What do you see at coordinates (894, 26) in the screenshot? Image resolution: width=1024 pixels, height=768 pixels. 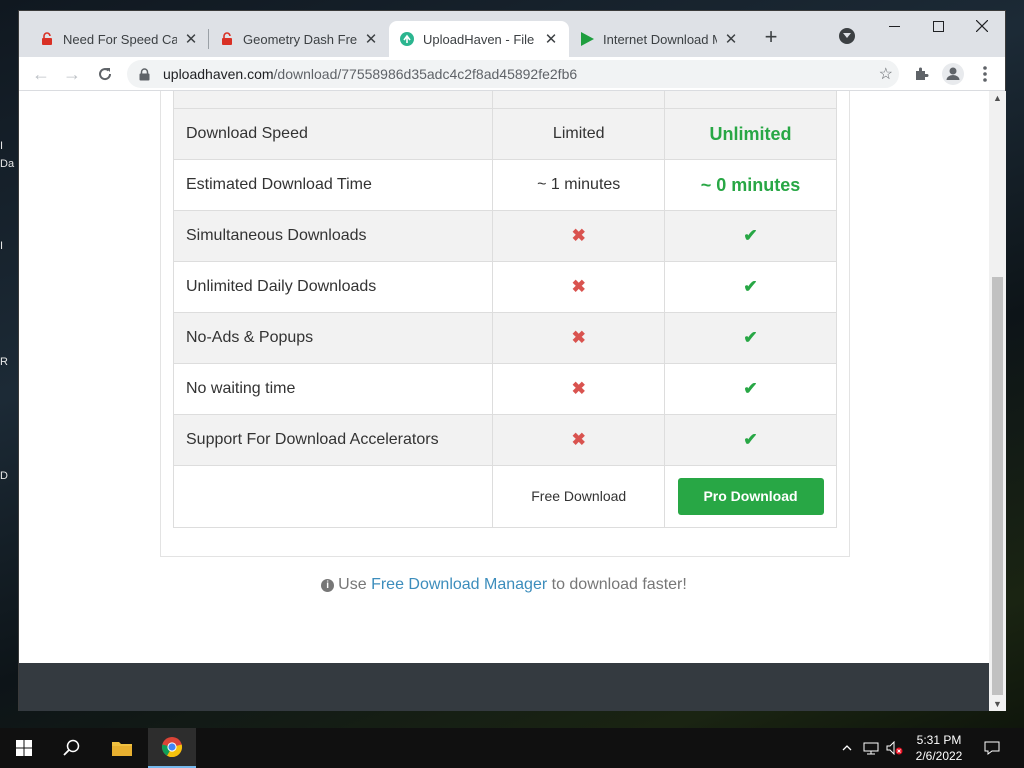 I see `minimize-icon` at bounding box center [894, 26].